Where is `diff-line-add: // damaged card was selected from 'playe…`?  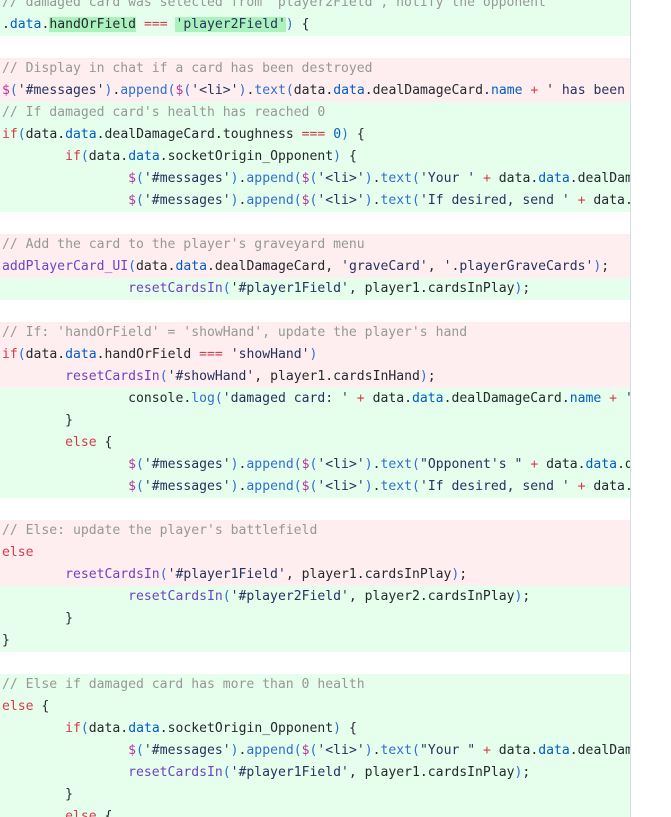
diff-line-add: // damaged card was selected from 'playe… is located at coordinates (315, 7).